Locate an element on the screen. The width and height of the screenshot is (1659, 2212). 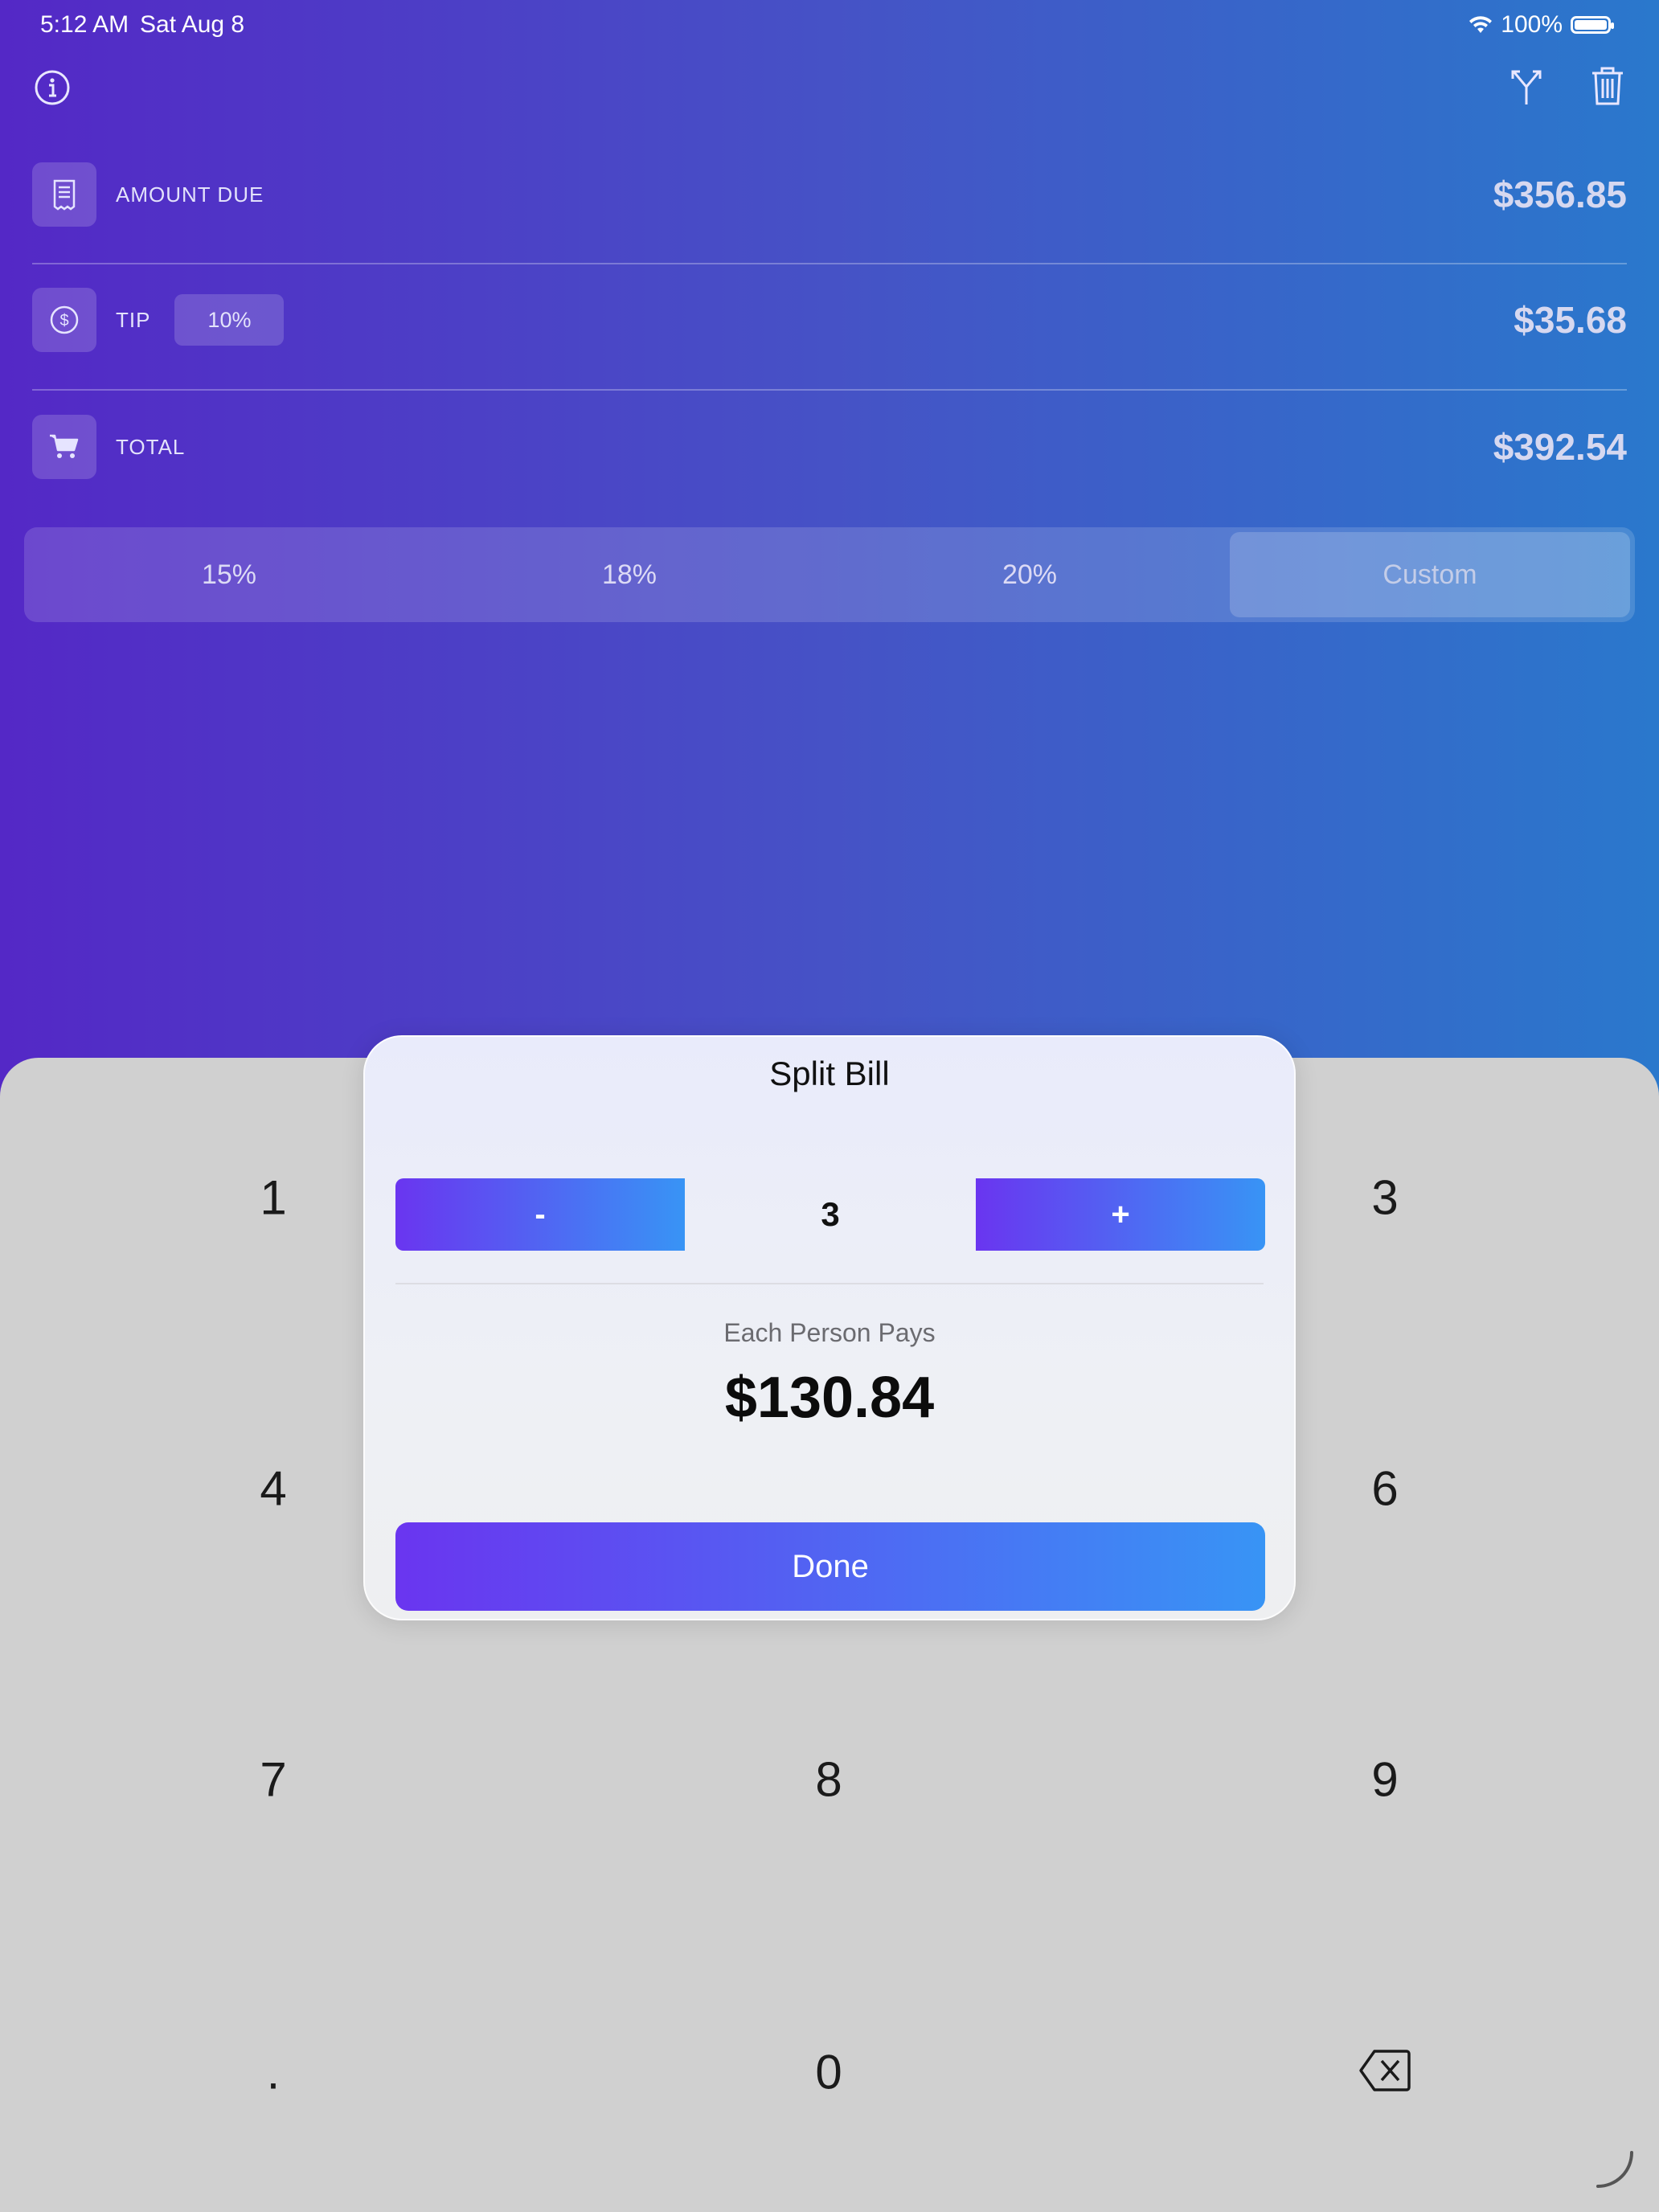
wifi-icon is located at coordinates (1481, 24).